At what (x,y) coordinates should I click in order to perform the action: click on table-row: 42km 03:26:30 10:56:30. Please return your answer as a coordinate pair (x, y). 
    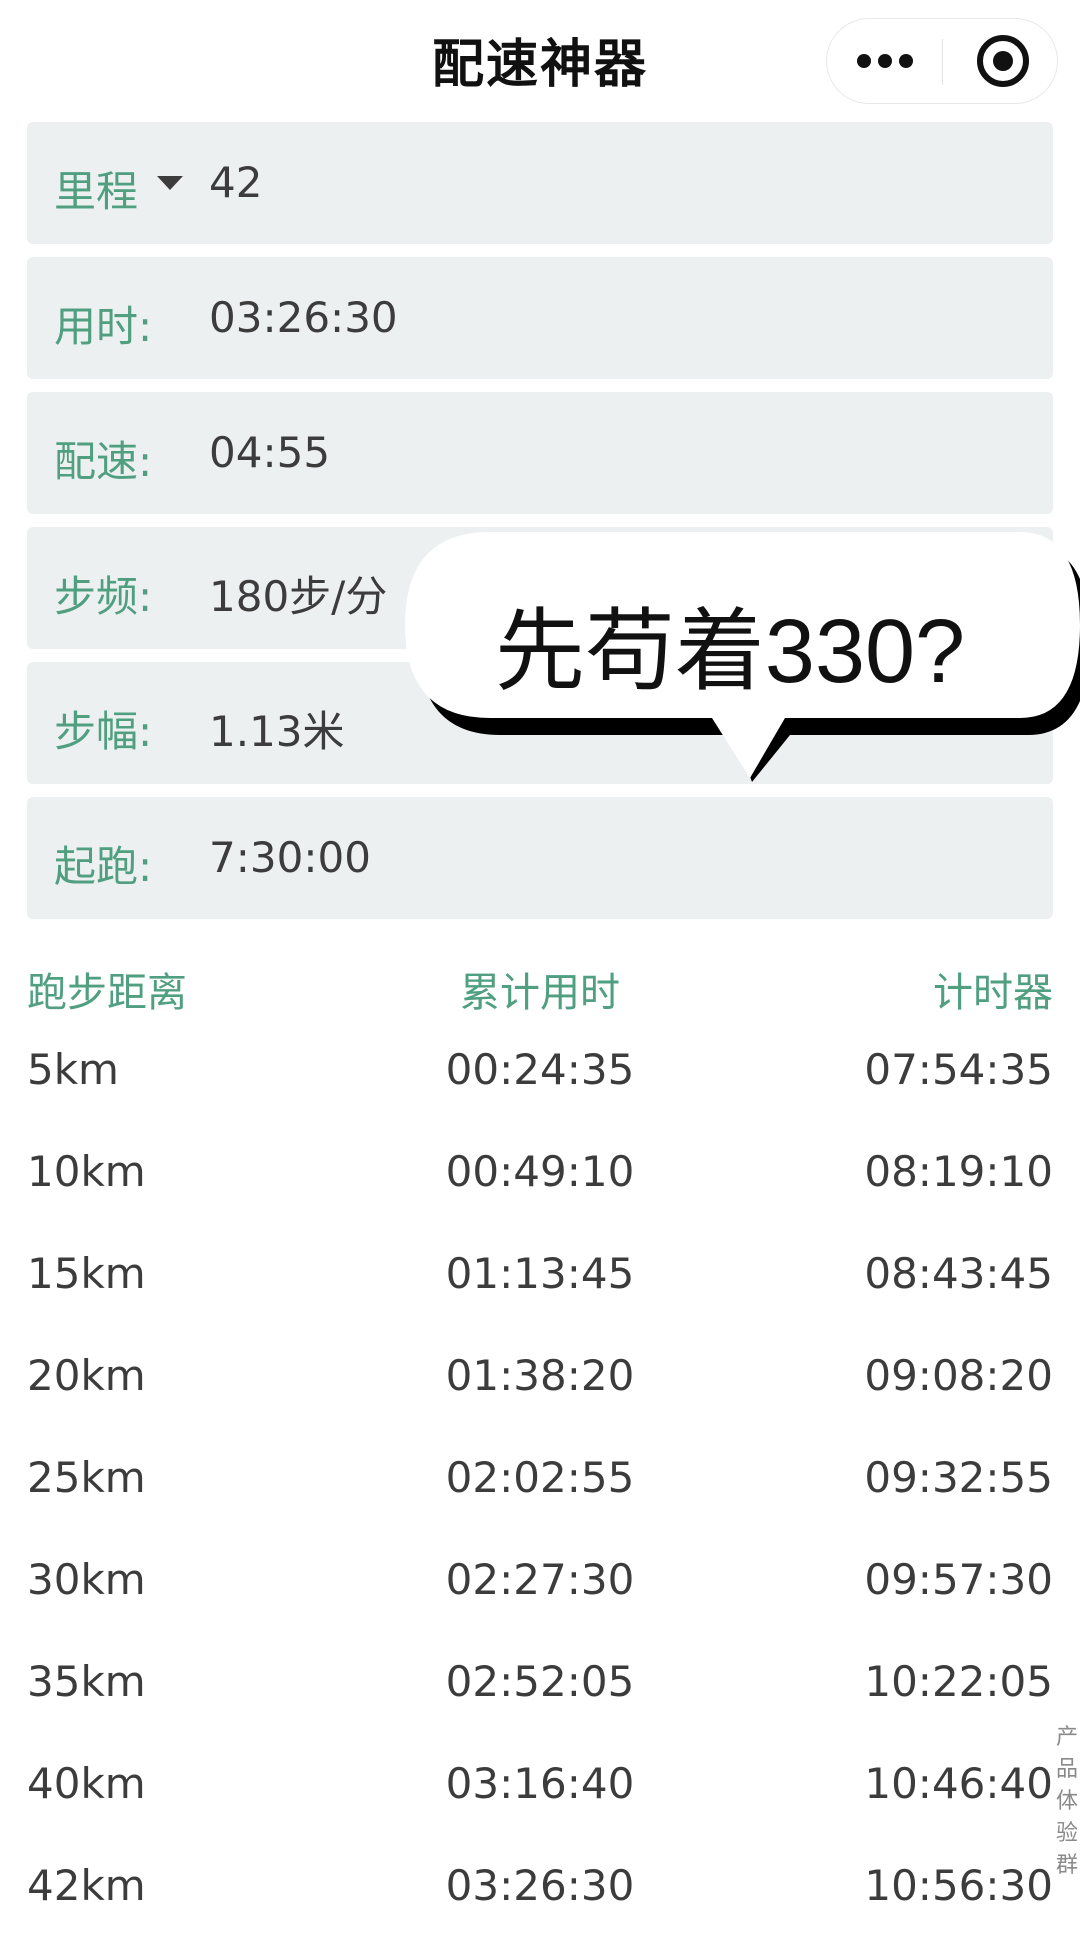
    Looking at the image, I should click on (540, 1906).